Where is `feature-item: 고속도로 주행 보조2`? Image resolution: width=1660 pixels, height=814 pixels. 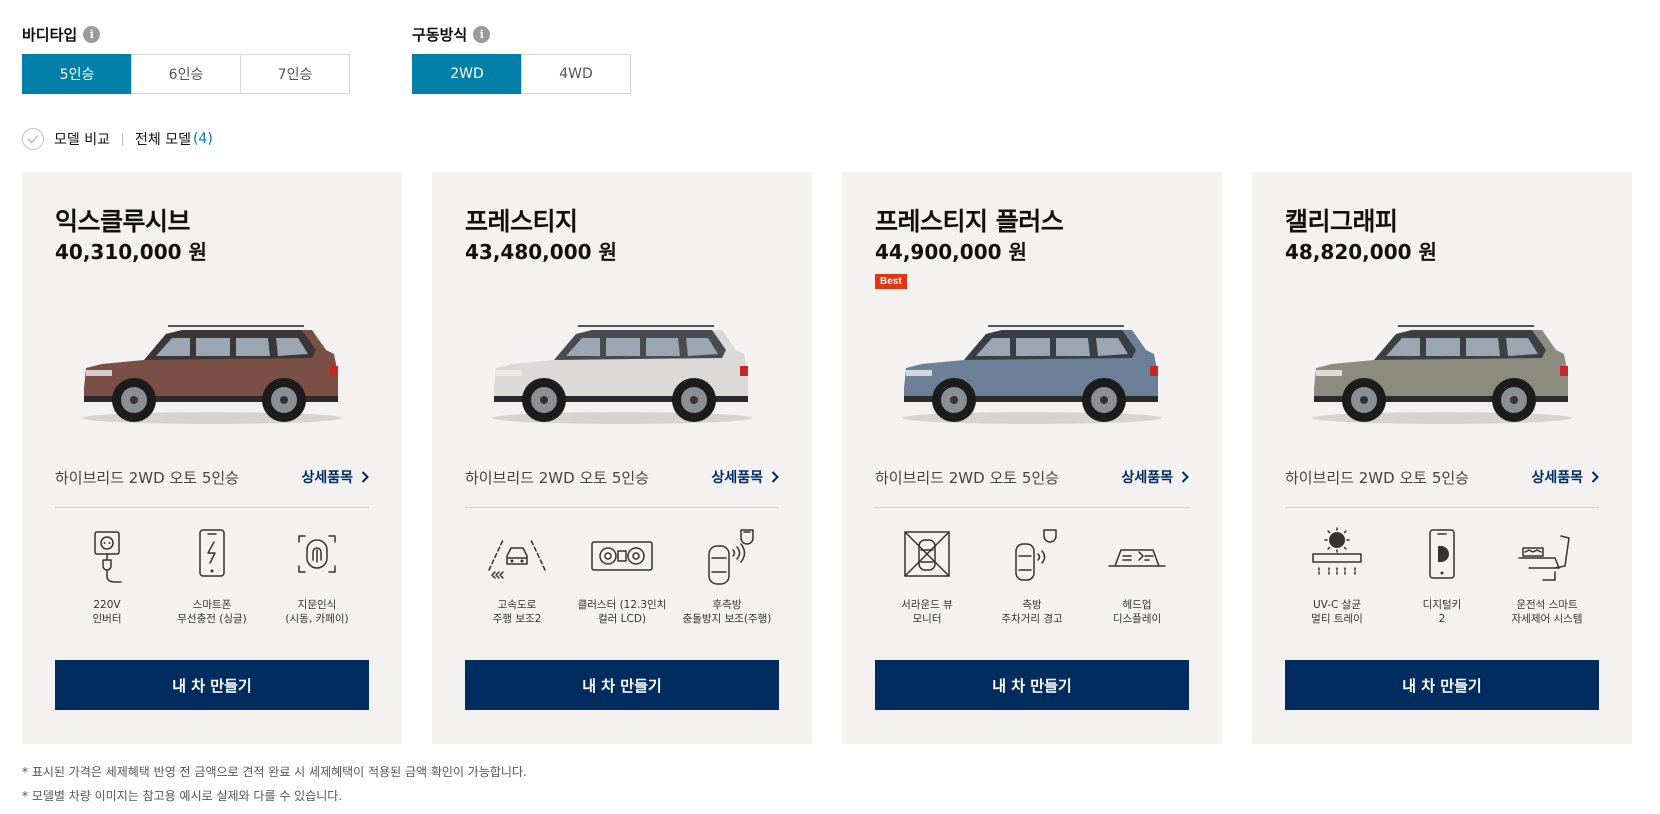
feature-item: 고속도로 주행 보조2 is located at coordinates (517, 576).